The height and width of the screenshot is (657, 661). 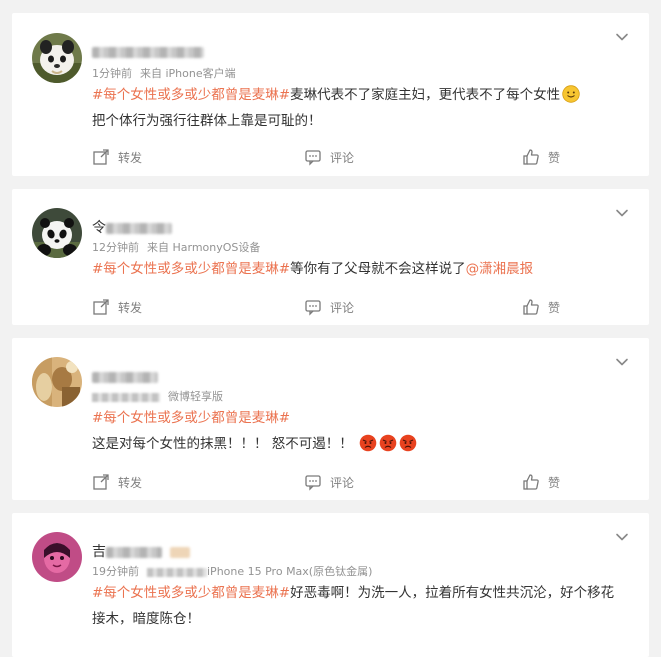 What do you see at coordinates (222, 444) in the screenshot?
I see `post-text: 这是对每个女性的抹黑！！！ 怒不可遏！！` at bounding box center [222, 444].